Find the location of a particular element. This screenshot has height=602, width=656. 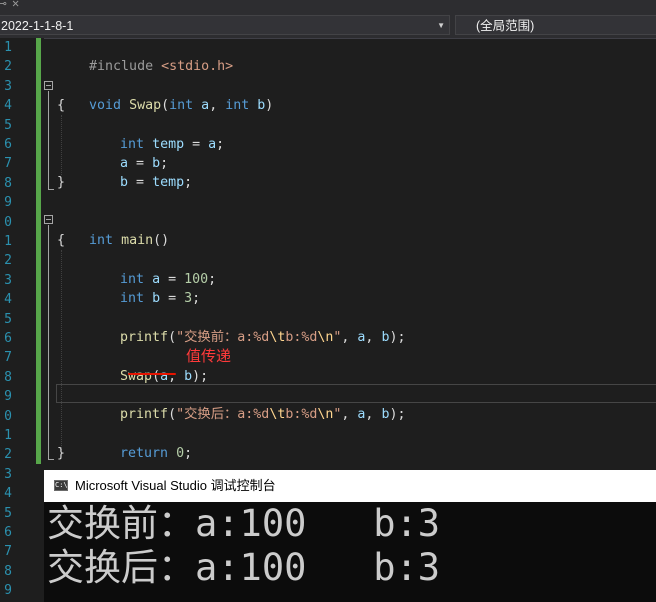

fold-toggle-main is located at coordinates (48, 219).